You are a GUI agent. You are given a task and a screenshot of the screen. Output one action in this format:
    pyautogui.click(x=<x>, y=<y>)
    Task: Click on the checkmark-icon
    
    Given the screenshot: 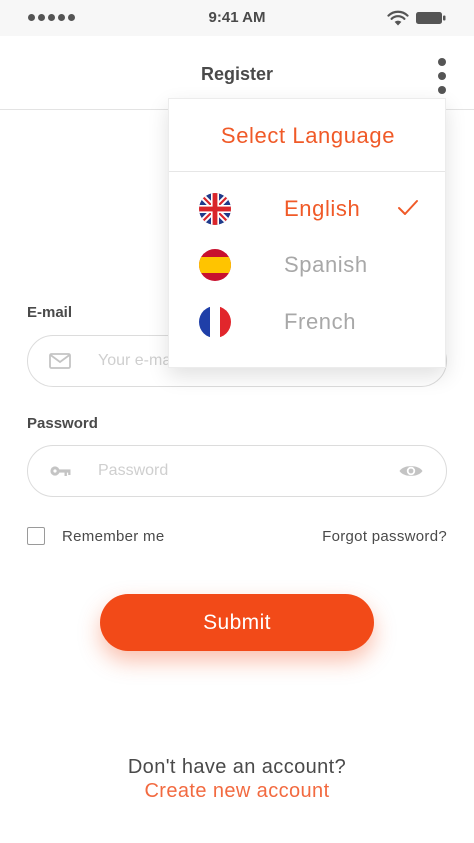 What is the action you would take?
    pyautogui.click(x=408, y=207)
    